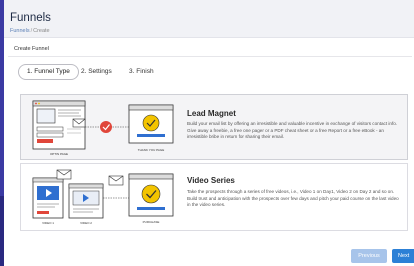 This screenshot has height=266, width=414. I want to click on purchase-caption: PURCHASE, so click(151, 222).